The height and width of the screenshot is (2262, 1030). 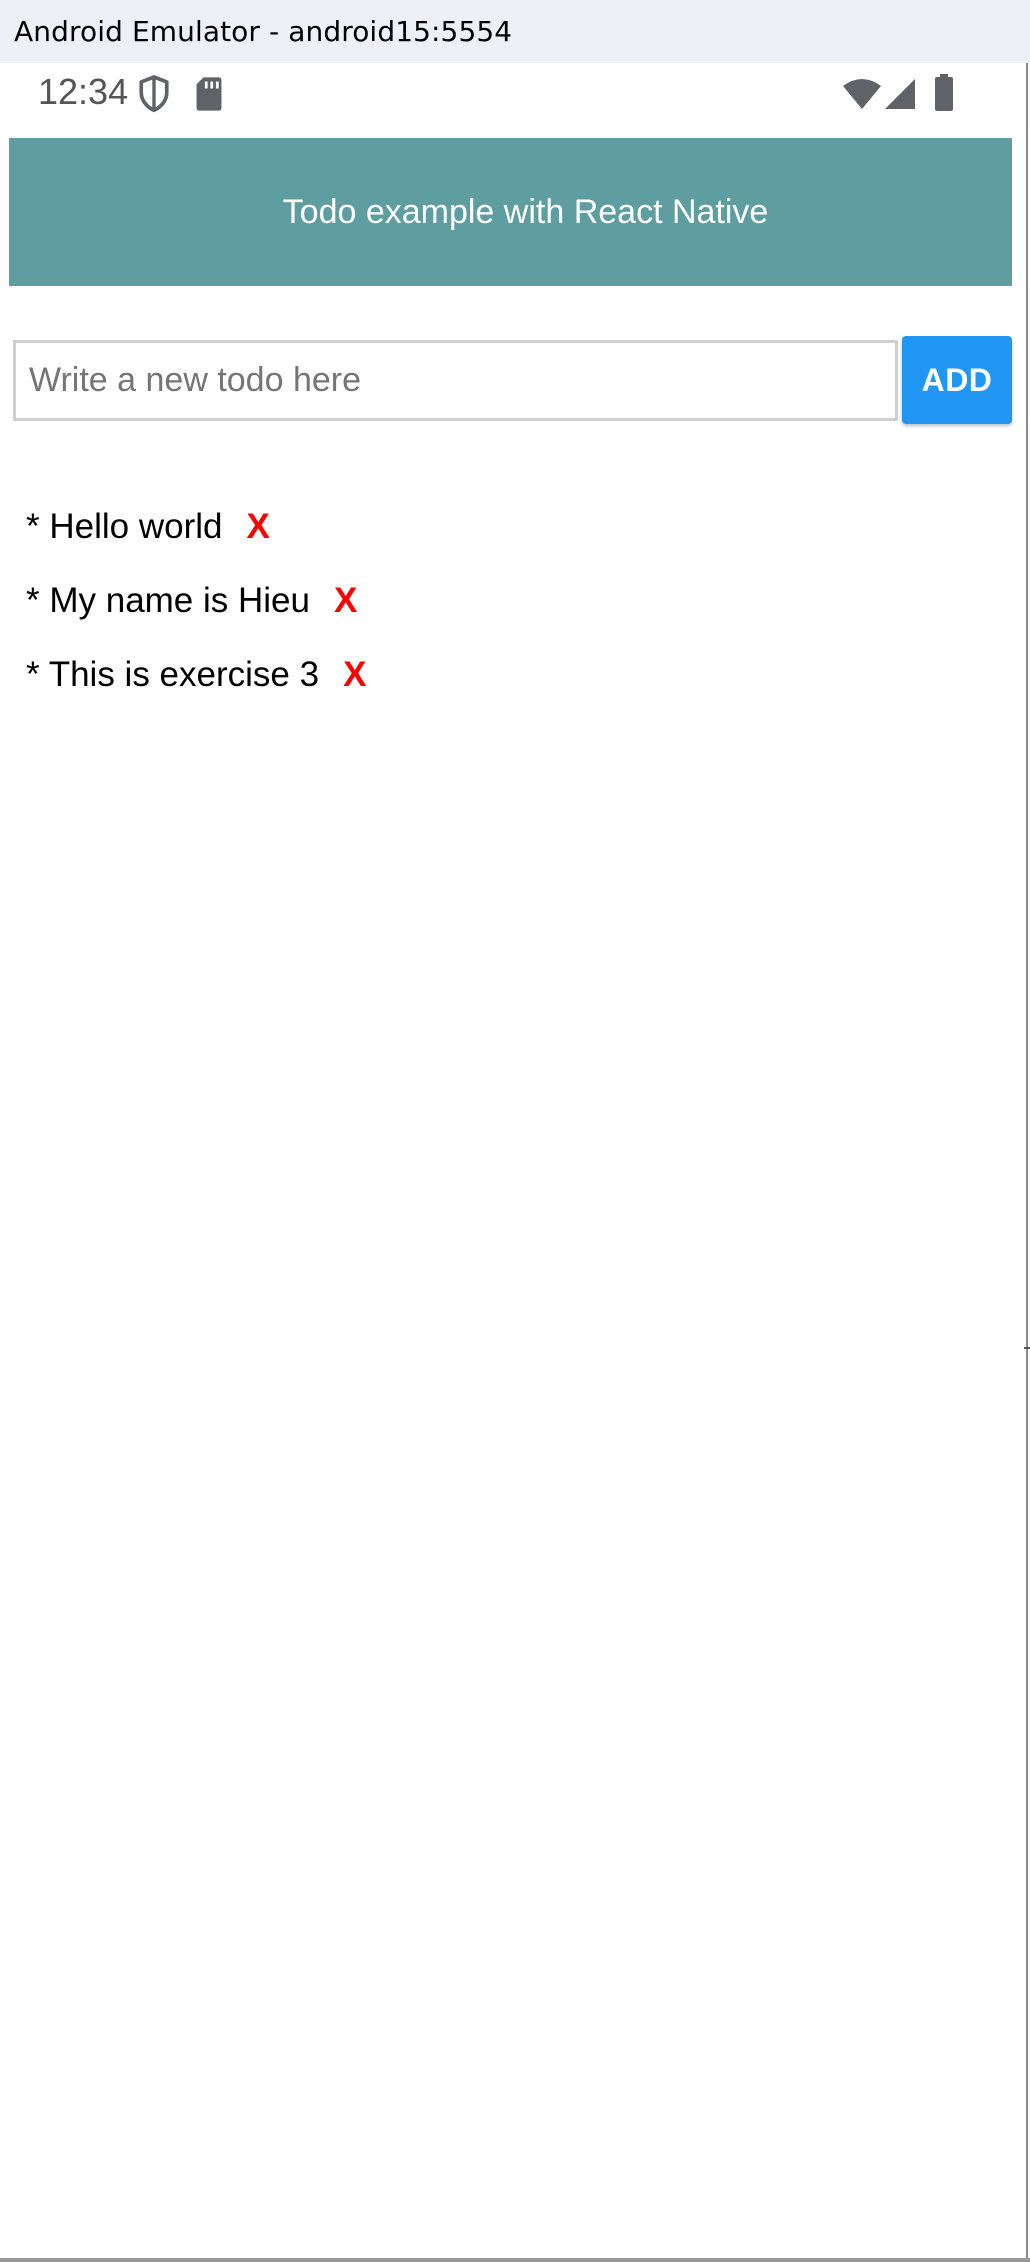 I want to click on todo-text: * Hello world, so click(x=124, y=526).